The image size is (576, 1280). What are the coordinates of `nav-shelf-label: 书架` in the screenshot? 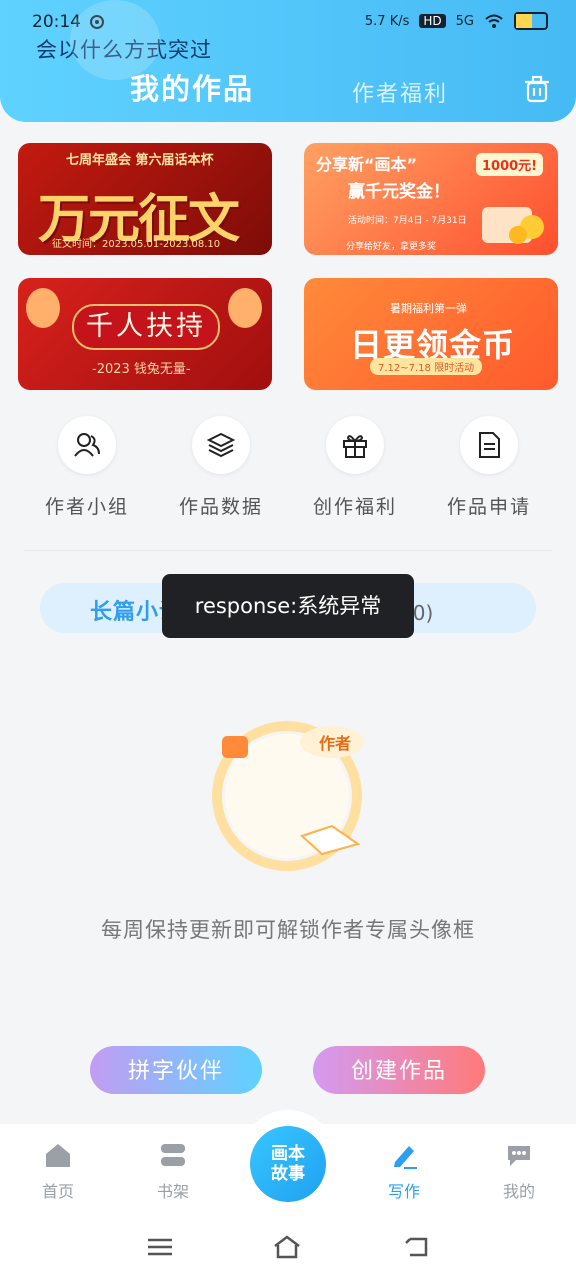 It's located at (172, 1191).